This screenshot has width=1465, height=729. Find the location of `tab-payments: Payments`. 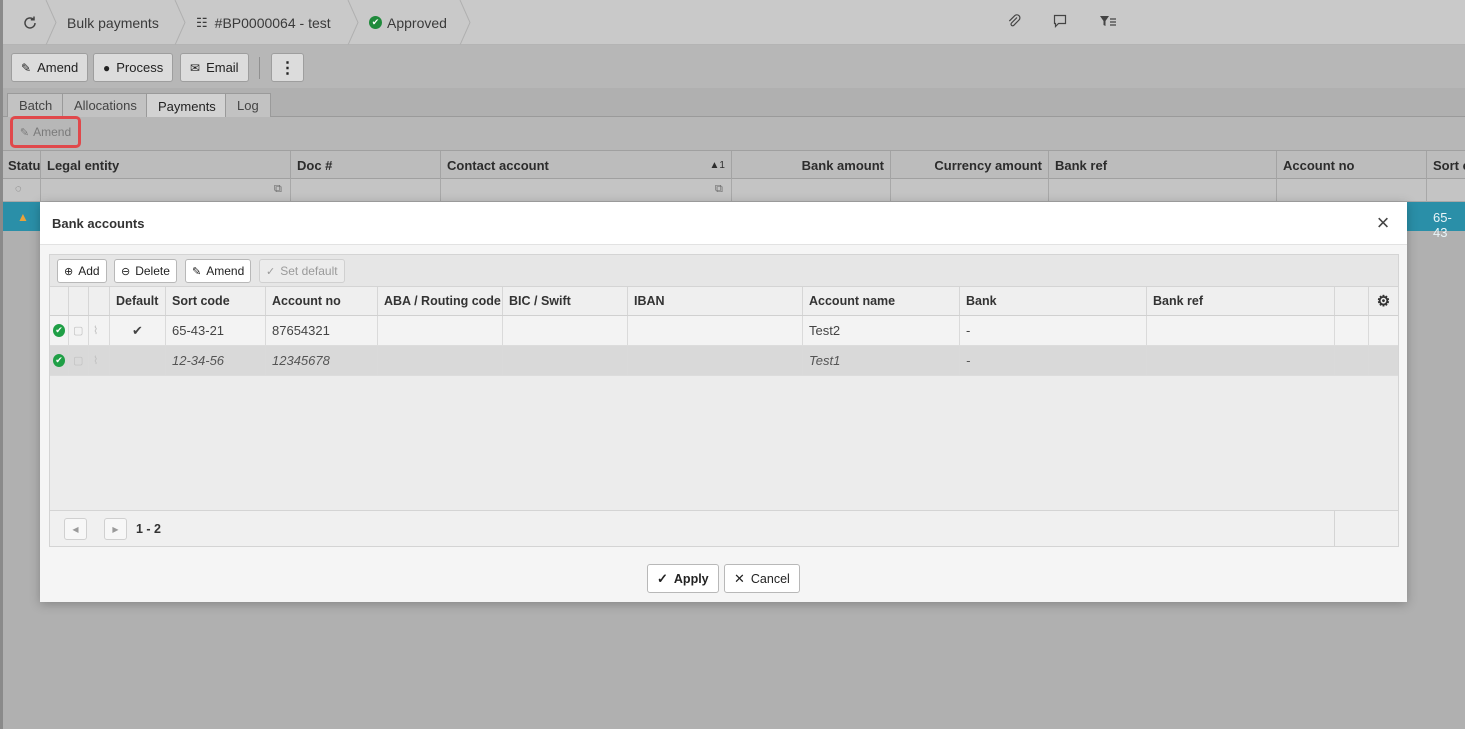

tab-payments: Payments is located at coordinates (187, 105).